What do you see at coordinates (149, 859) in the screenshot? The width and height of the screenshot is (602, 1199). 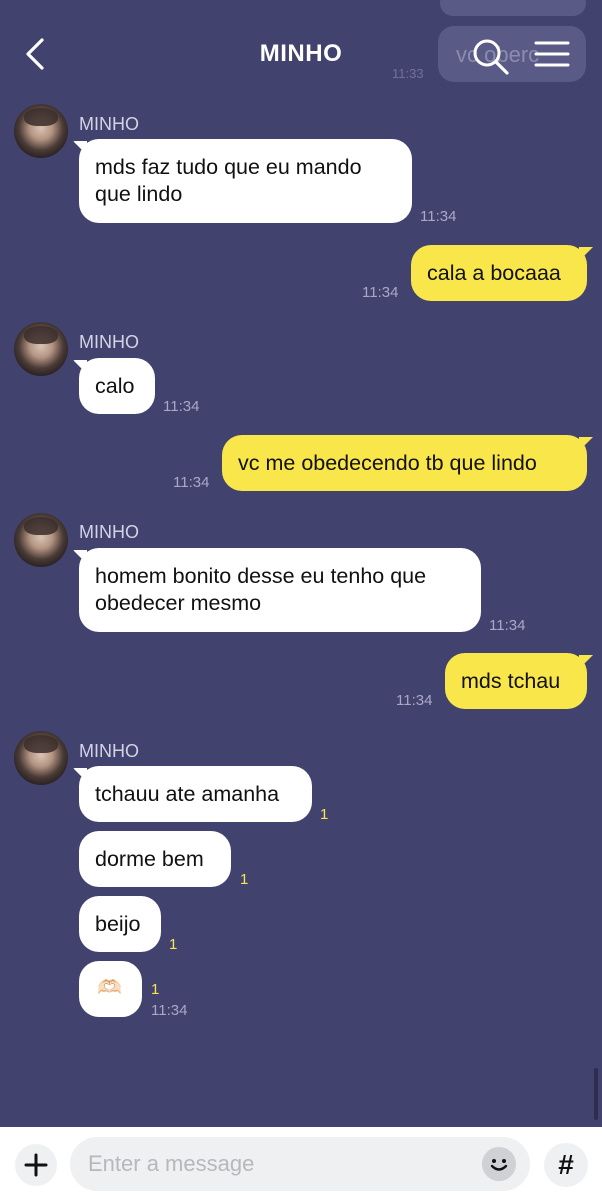 I see `message-line: dorme bem` at bounding box center [149, 859].